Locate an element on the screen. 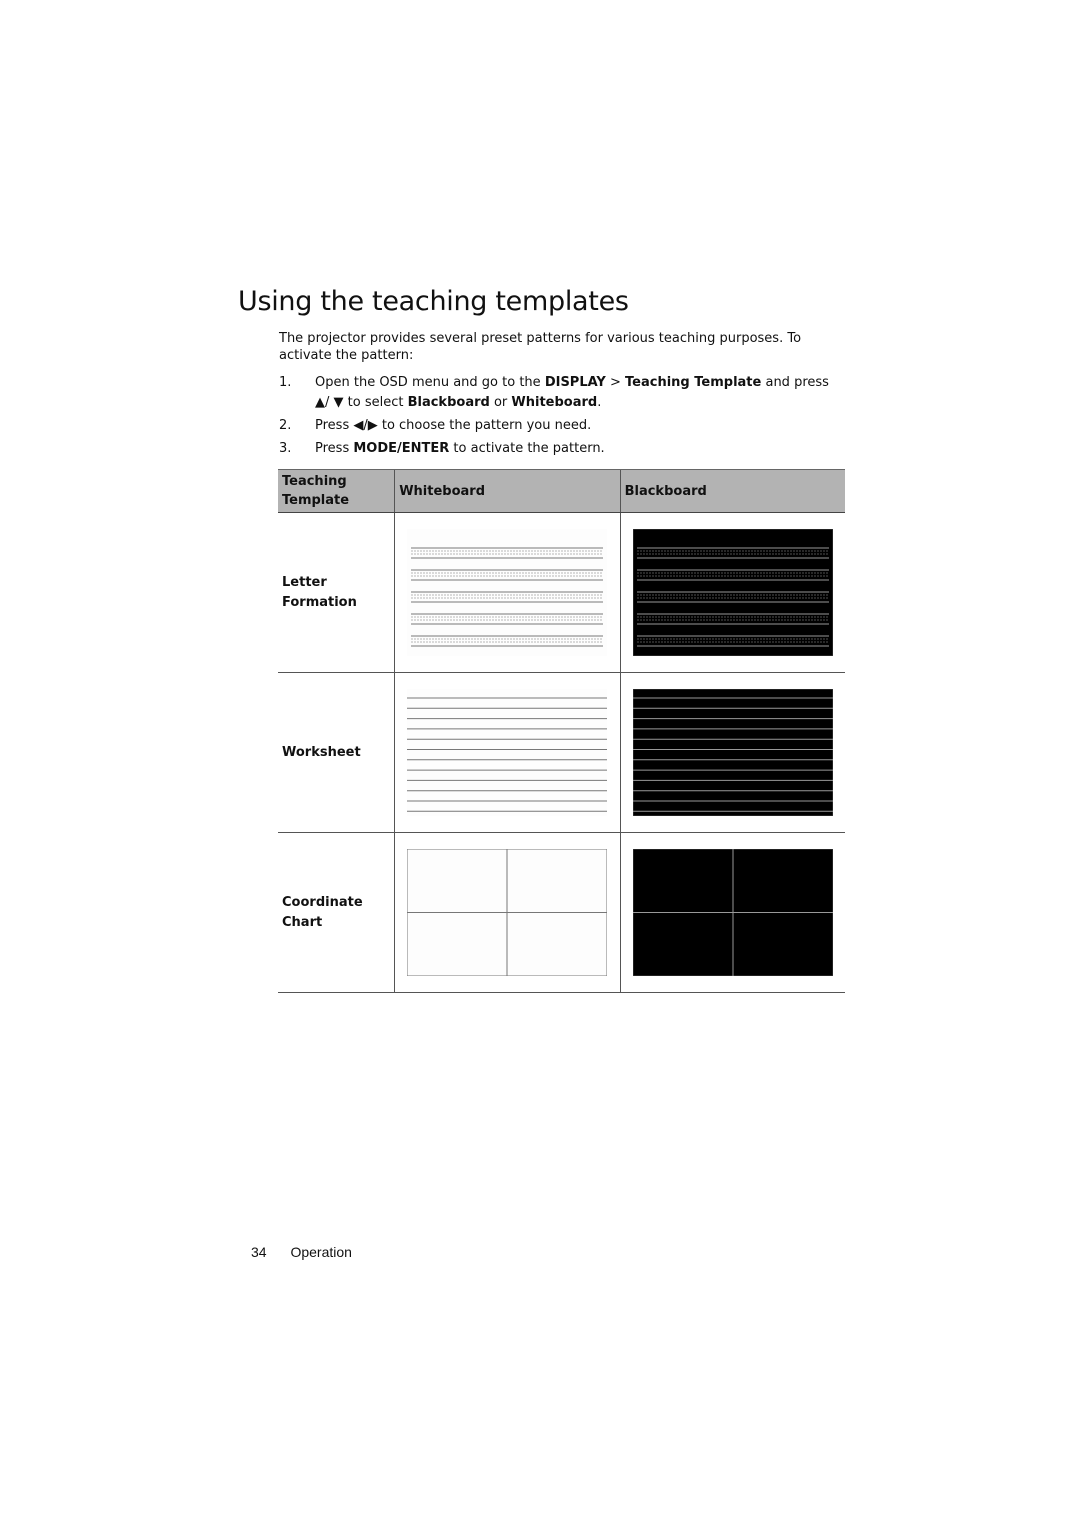 This screenshot has height=1527, width=1080. table-header-row: Teaching Template Whiteboard Blackboard is located at coordinates (561, 491).